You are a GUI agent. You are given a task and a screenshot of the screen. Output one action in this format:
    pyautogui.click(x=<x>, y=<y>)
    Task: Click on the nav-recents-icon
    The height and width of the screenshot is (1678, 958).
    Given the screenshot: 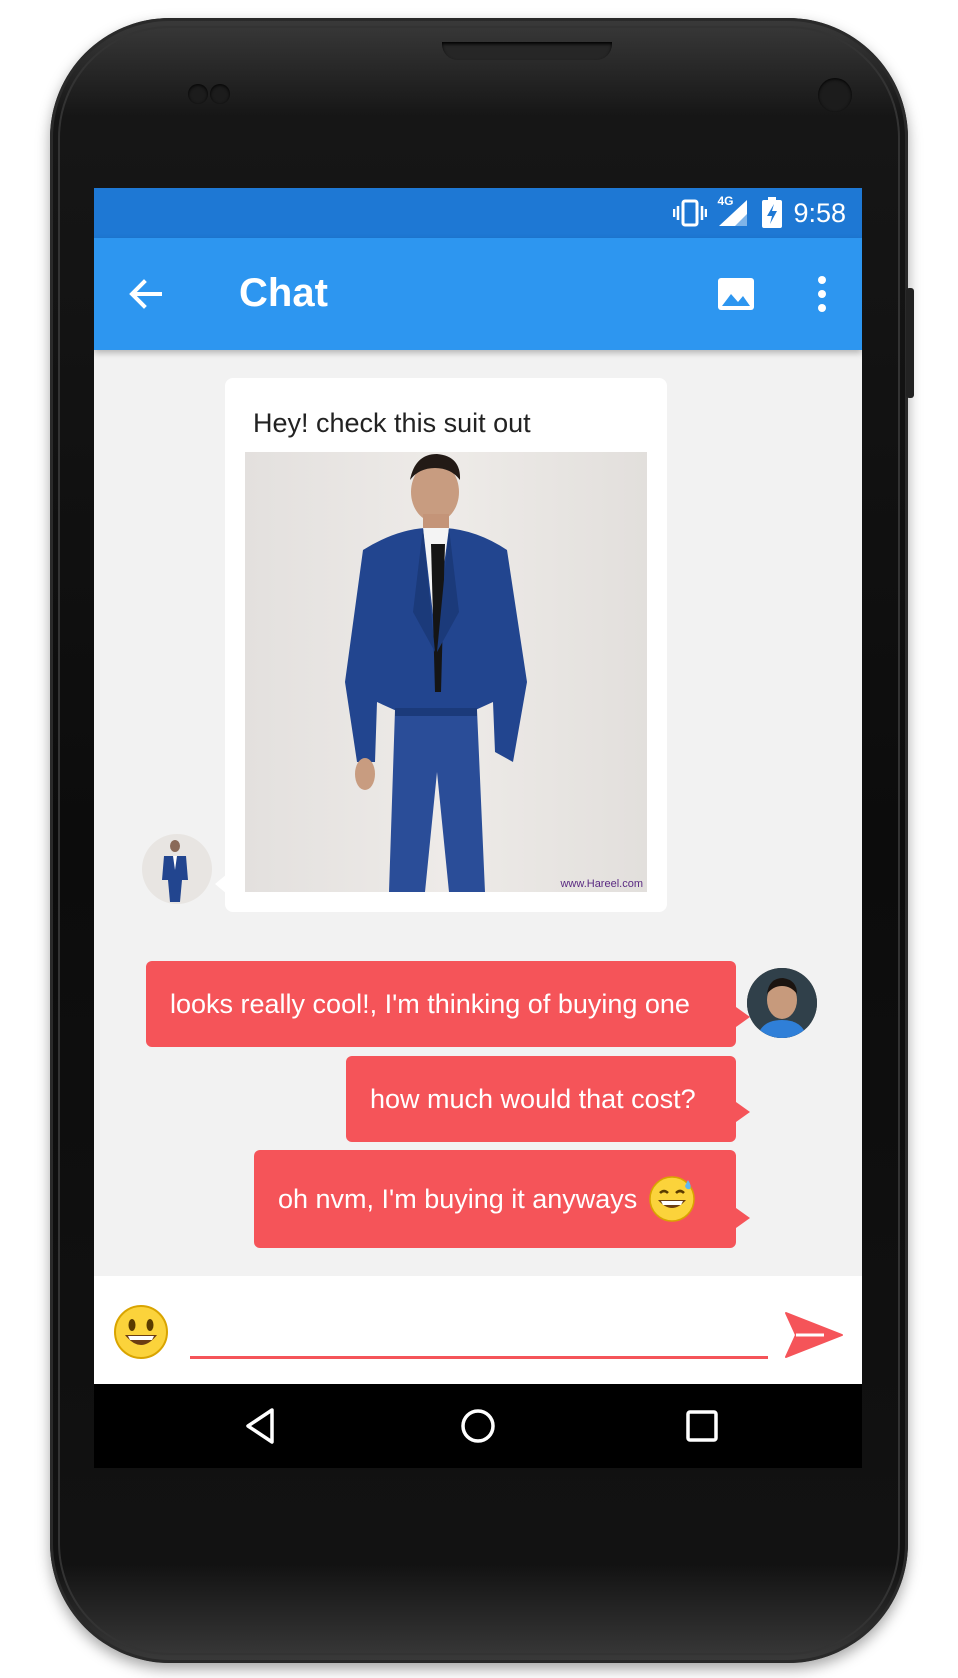 What is the action you would take?
    pyautogui.click(x=702, y=1426)
    